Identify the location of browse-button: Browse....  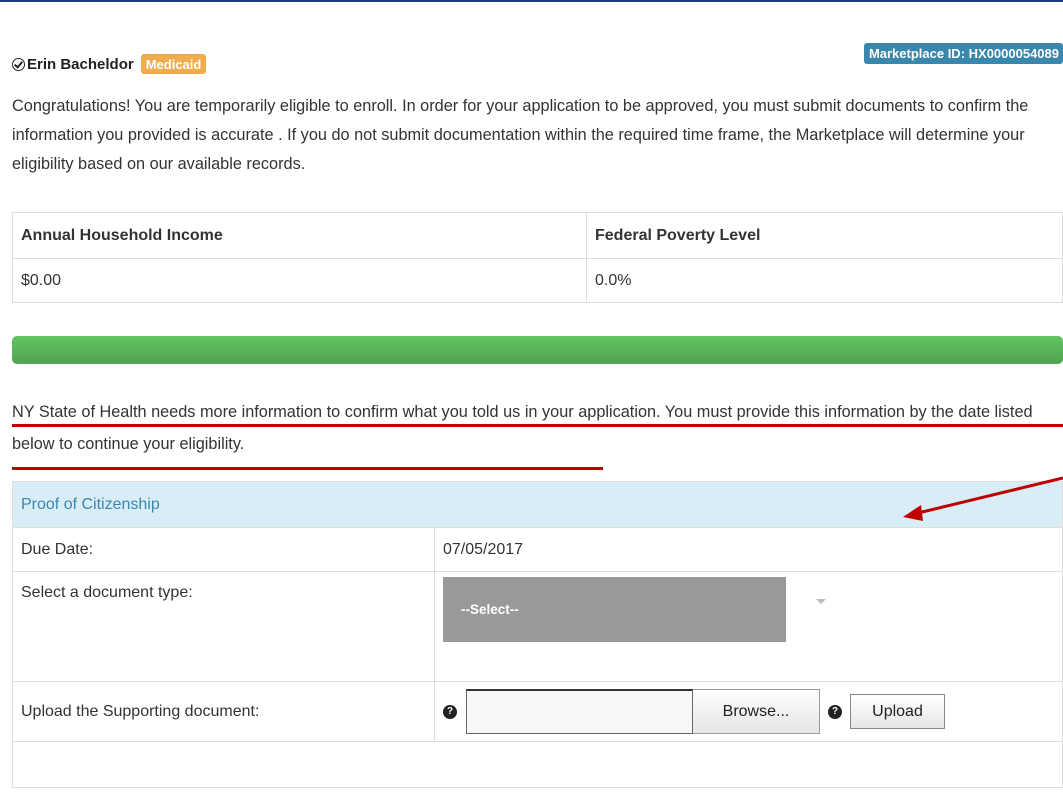
(756, 711).